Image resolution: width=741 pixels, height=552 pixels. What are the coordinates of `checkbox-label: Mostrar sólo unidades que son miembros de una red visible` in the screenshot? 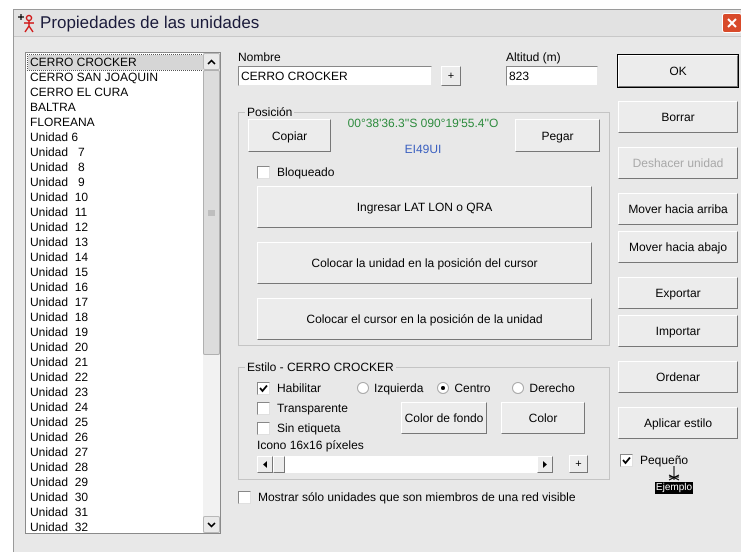 It's located at (417, 497).